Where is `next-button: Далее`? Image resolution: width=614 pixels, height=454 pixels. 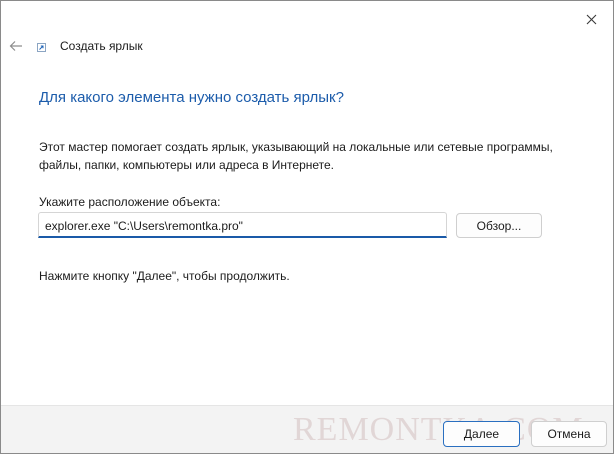
next-button: Далее is located at coordinates (481, 434).